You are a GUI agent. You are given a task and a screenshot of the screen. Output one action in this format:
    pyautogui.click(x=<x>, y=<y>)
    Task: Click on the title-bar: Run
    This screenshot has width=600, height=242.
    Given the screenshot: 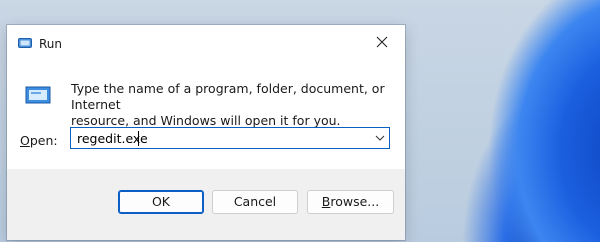 What is the action you would take?
    pyautogui.click(x=206, y=43)
    